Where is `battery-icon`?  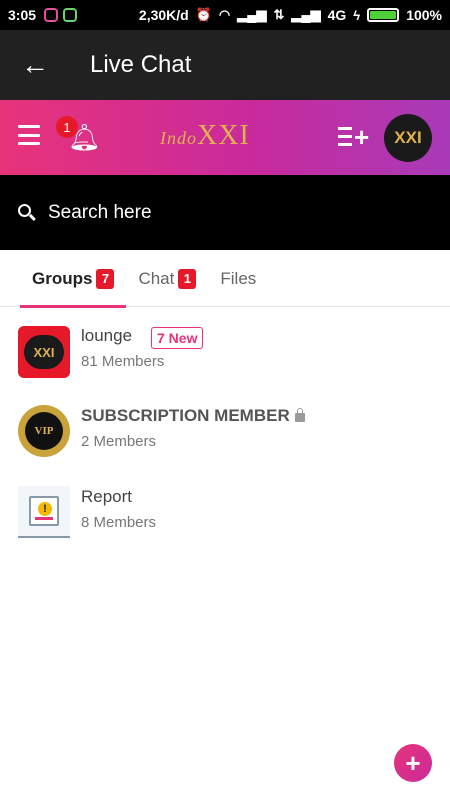
battery-icon is located at coordinates (383, 15).